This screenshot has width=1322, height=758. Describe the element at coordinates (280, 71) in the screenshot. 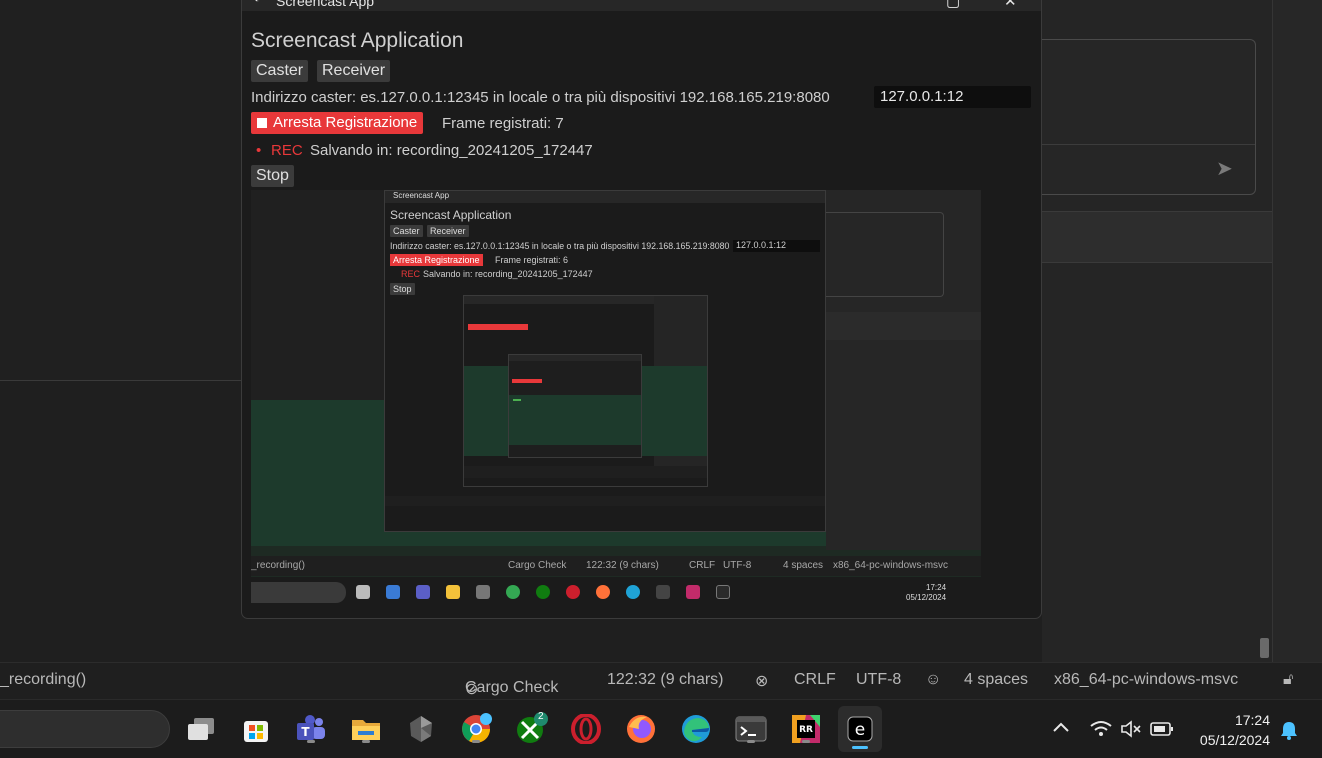

I see `tab-caster: Caster` at that location.